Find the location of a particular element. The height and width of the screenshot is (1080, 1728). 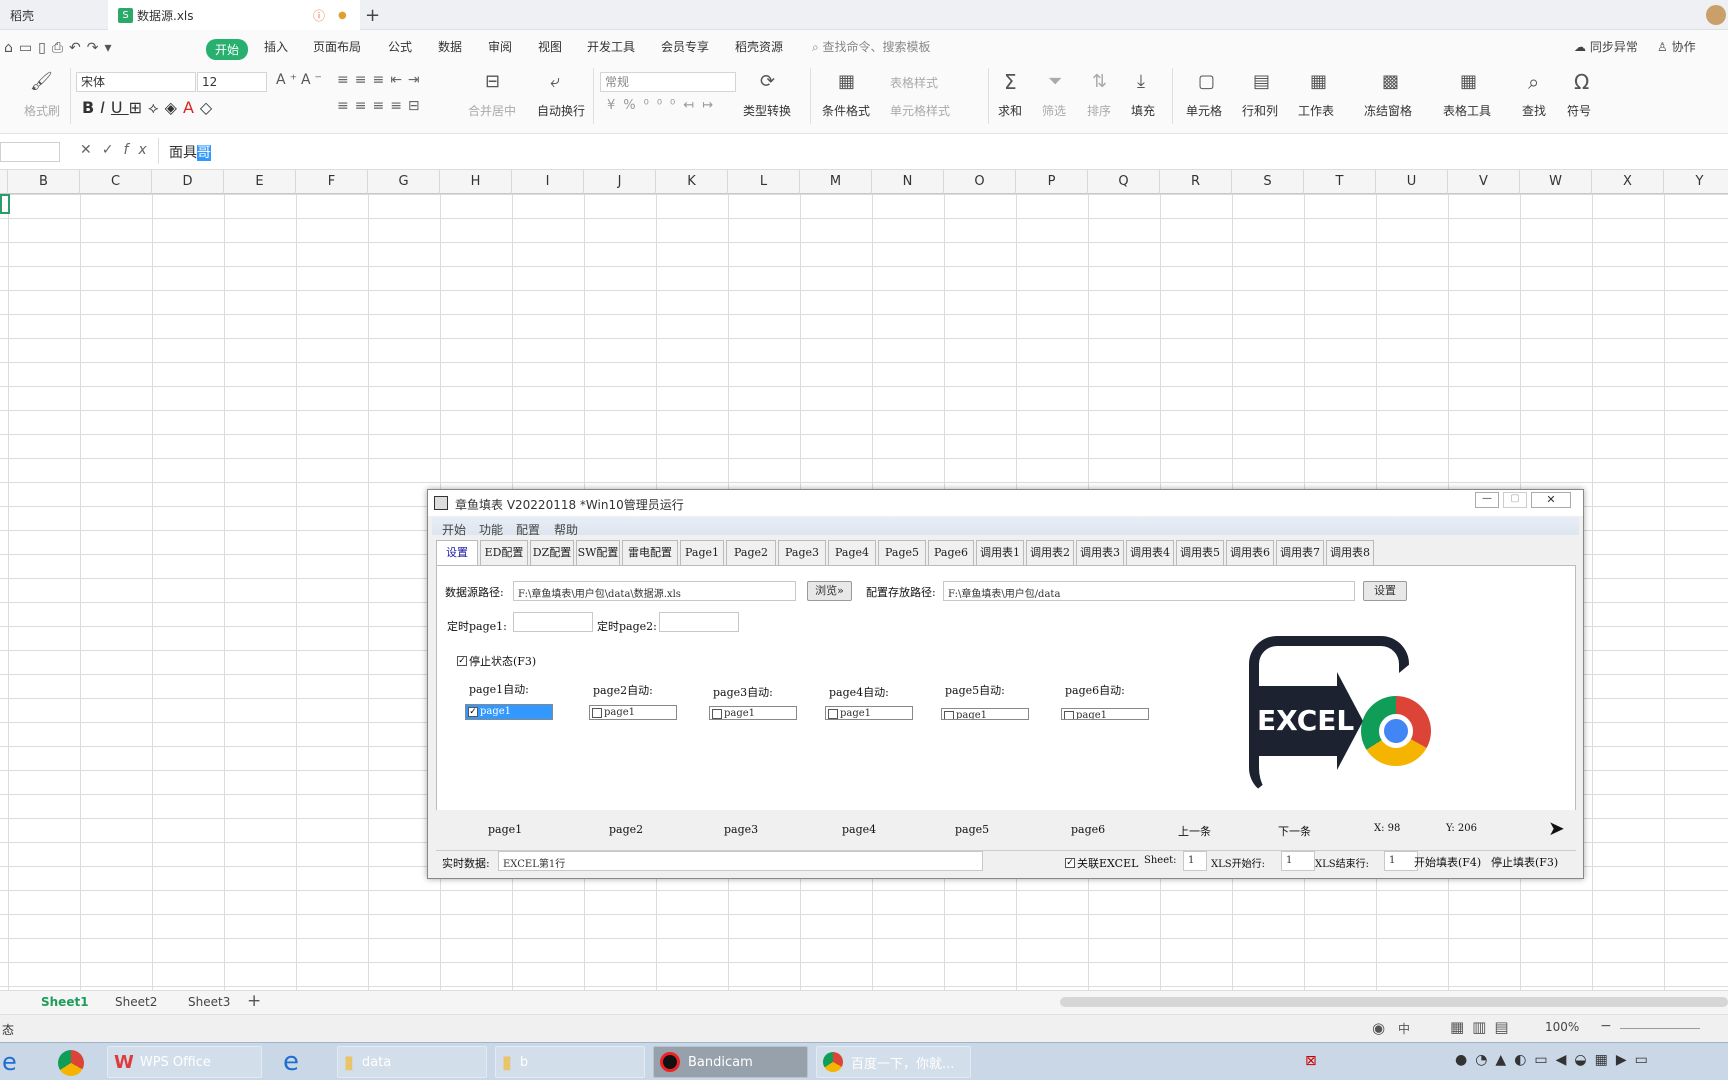

taskbar-folder-b: ▮ b is located at coordinates (570, 1062).